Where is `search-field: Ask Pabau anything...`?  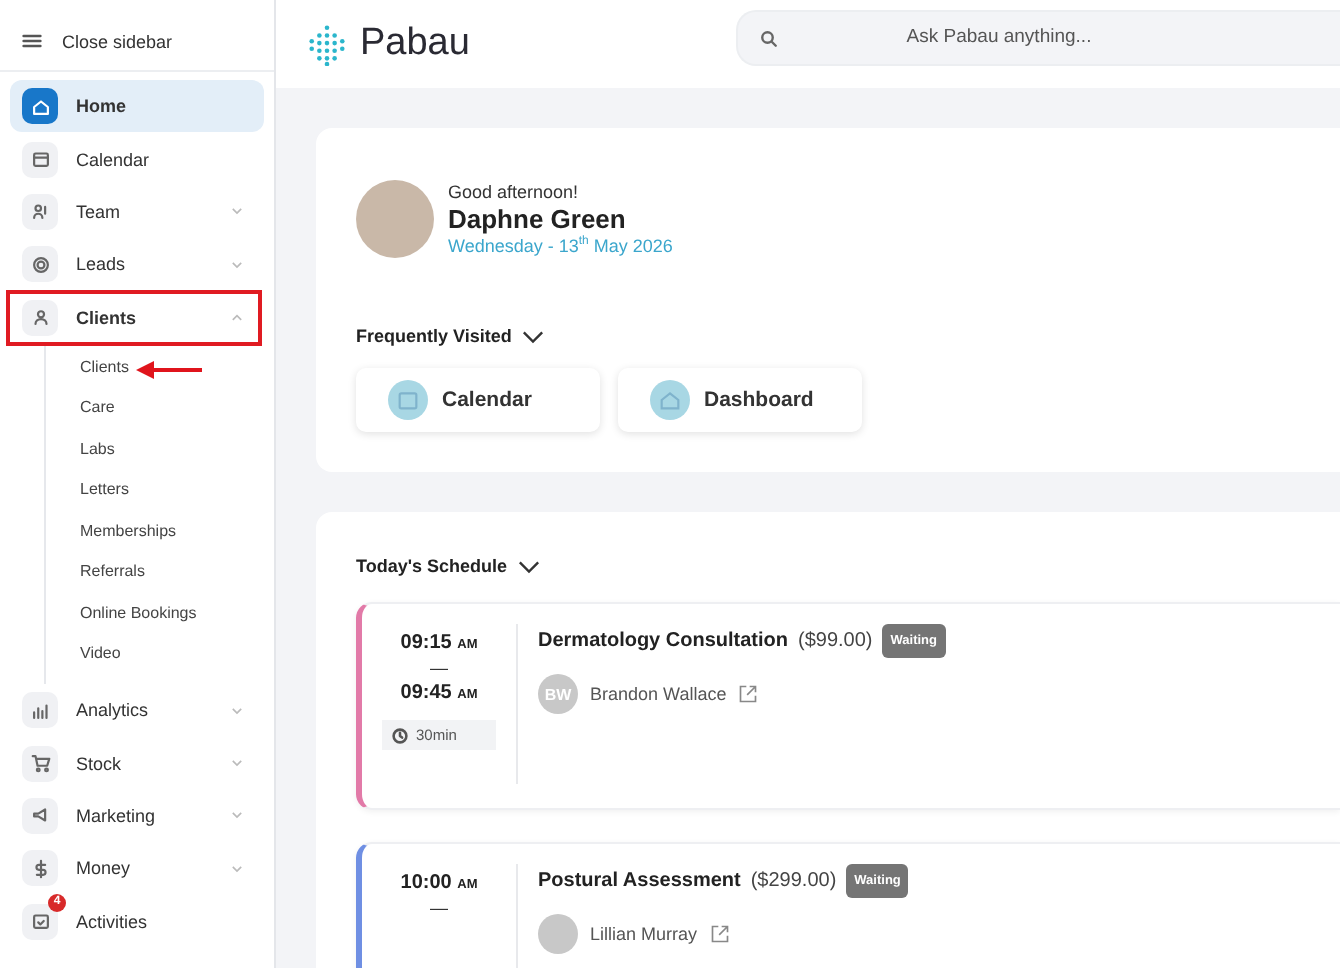 search-field: Ask Pabau anything... is located at coordinates (1038, 37).